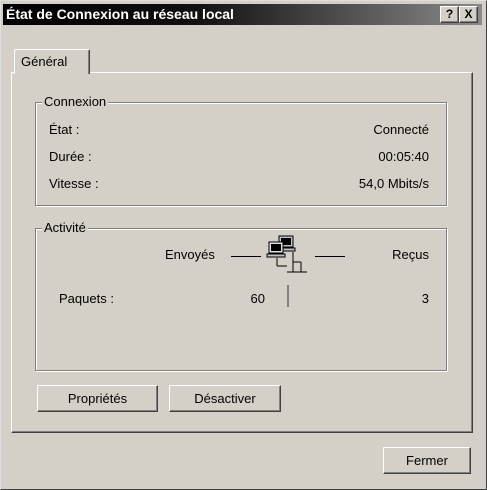 This screenshot has height=490, width=487. Describe the element at coordinates (75, 101) in the screenshot. I see `connexion-group-label: Connexion` at that location.